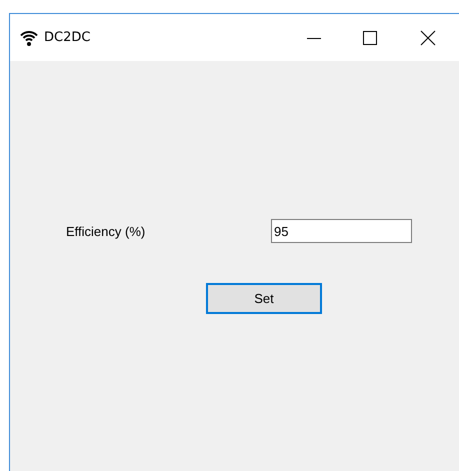  What do you see at coordinates (264, 298) in the screenshot?
I see `set-button: Set` at bounding box center [264, 298].